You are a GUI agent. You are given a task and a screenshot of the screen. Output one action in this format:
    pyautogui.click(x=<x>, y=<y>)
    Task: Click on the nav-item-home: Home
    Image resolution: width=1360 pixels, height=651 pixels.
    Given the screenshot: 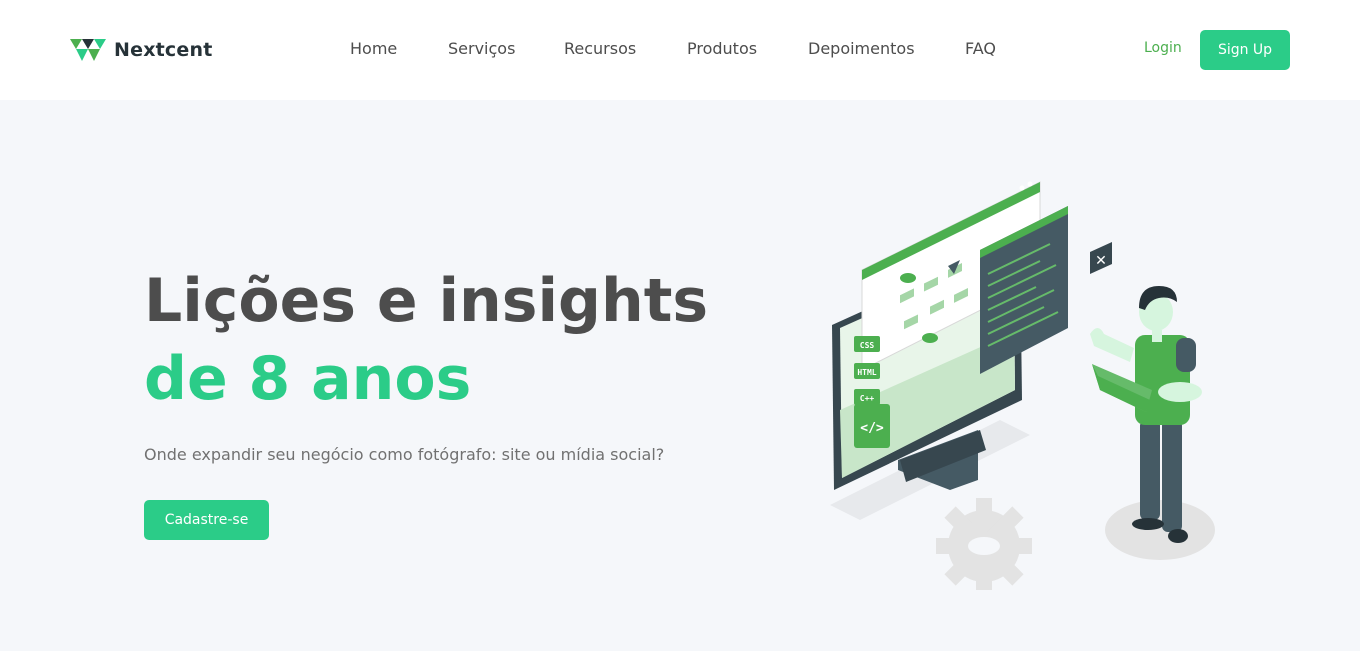 What is the action you would take?
    pyautogui.click(x=373, y=48)
    